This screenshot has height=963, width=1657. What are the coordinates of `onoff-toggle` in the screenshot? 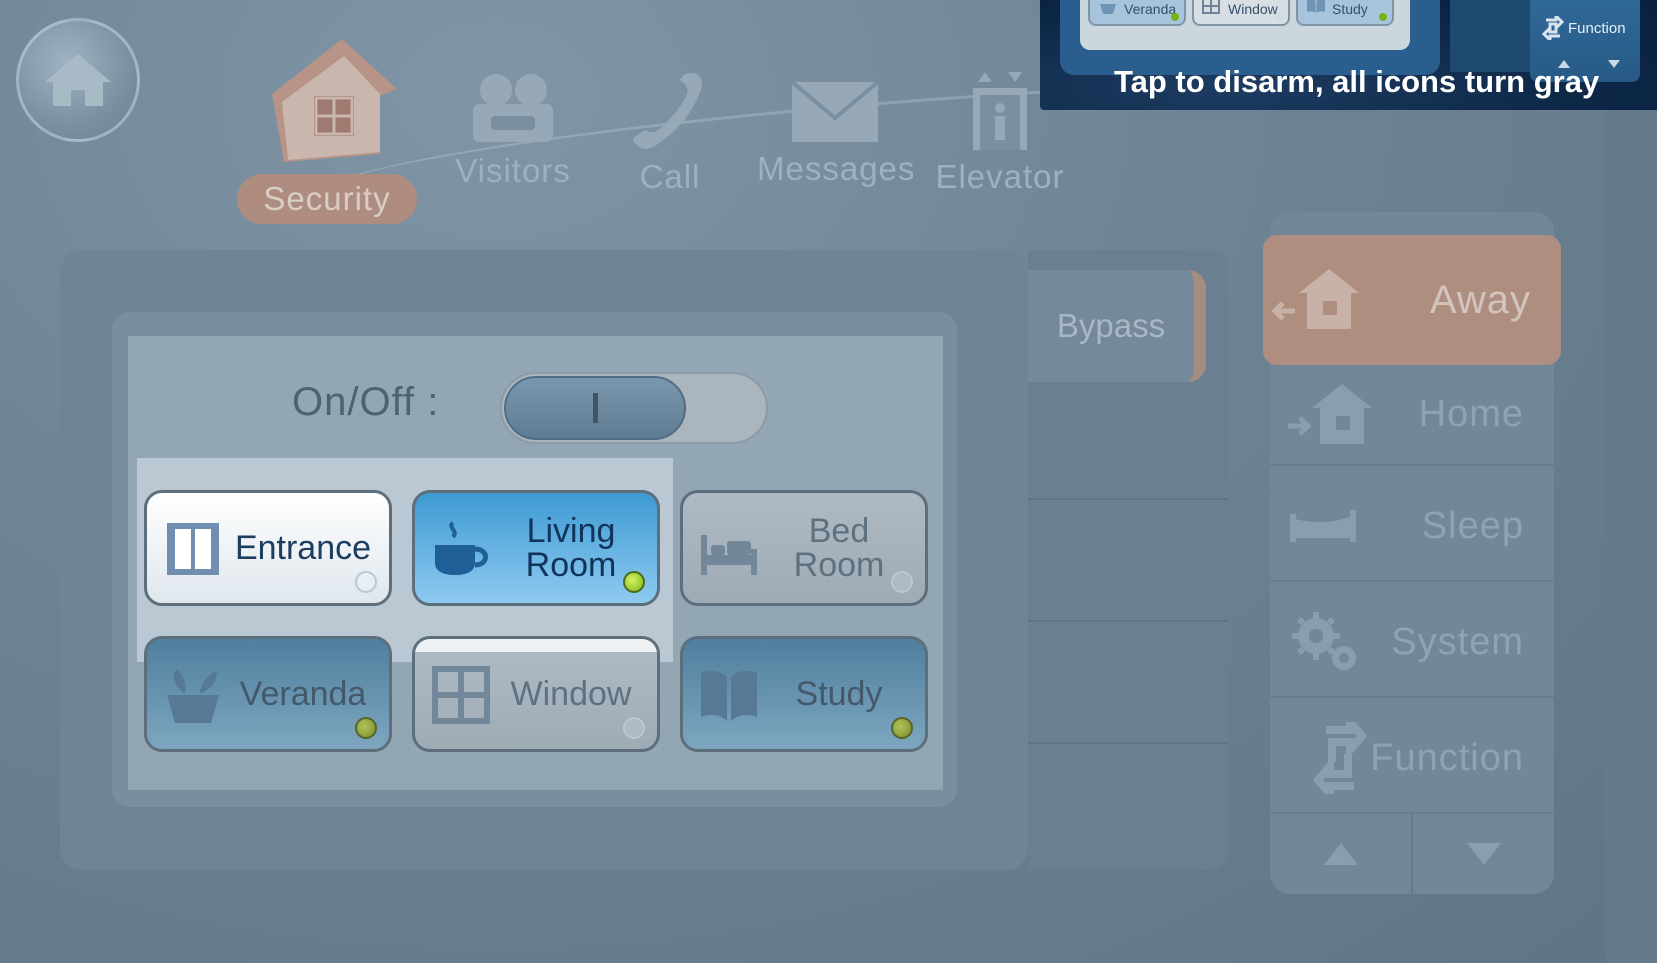 It's located at (634, 408).